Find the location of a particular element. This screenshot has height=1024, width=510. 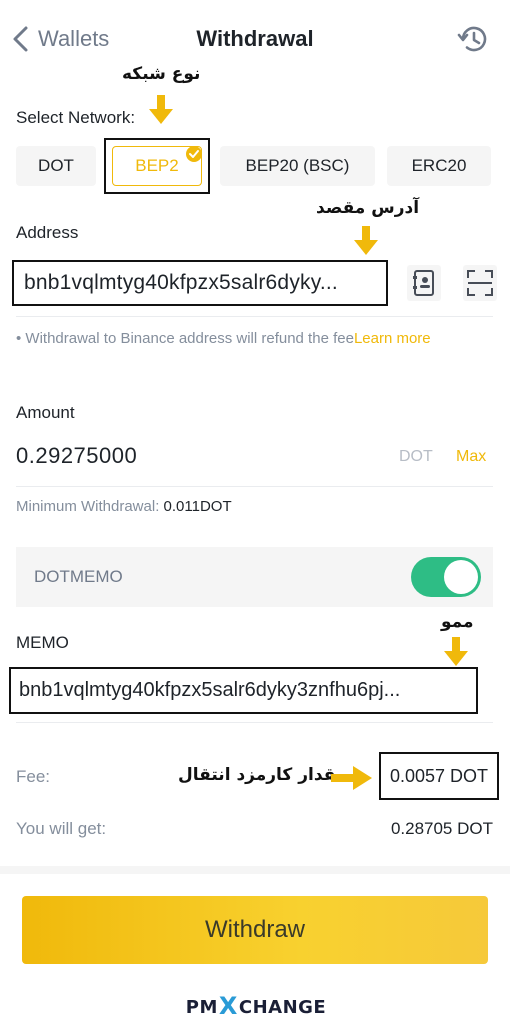

minimum-withdrawal: Minimum Withdrawal: 0.011DOT is located at coordinates (124, 506).